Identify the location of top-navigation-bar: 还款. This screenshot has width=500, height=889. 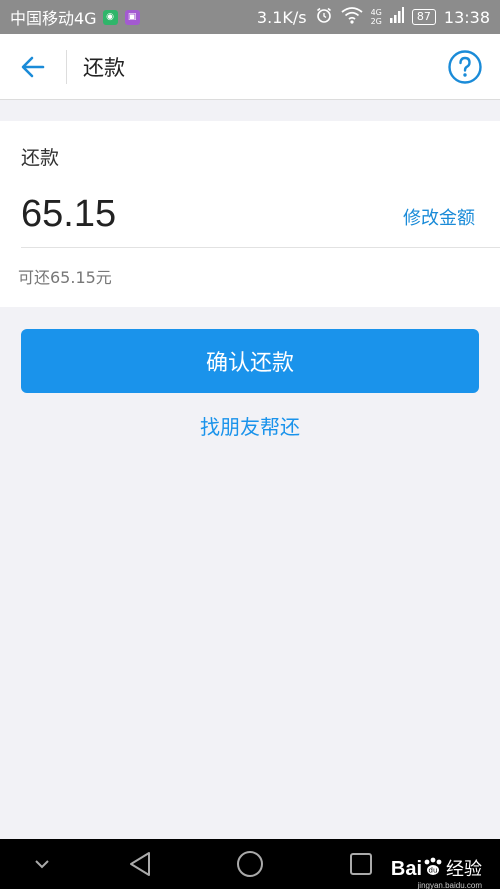
(250, 67).